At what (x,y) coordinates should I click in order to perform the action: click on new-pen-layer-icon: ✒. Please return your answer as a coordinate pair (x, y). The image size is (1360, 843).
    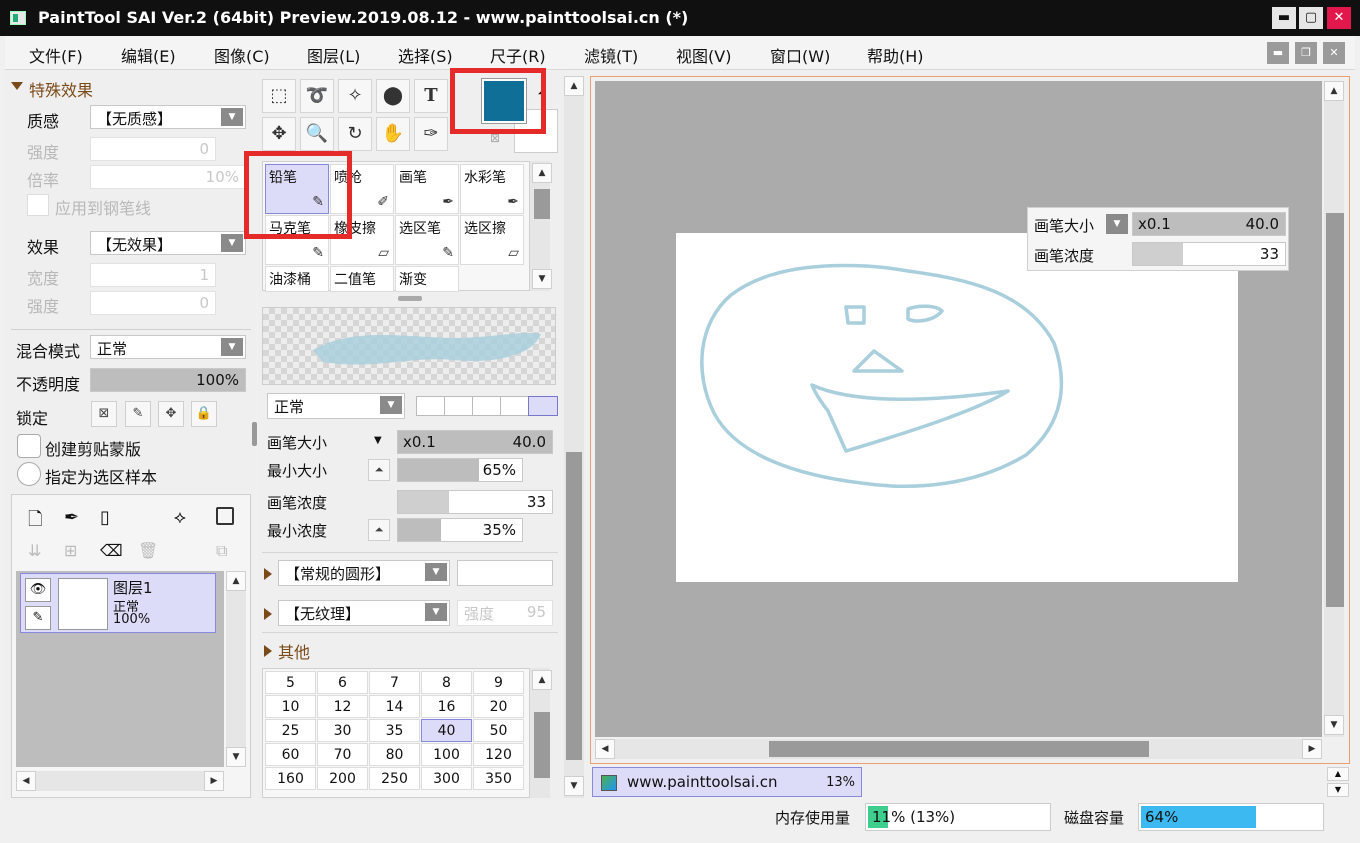
    Looking at the image, I should click on (71, 517).